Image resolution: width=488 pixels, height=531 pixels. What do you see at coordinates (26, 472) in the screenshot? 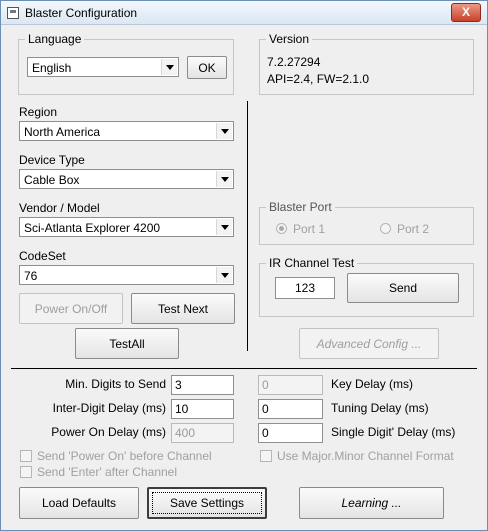
I see `send-enter-checkbox` at bounding box center [26, 472].